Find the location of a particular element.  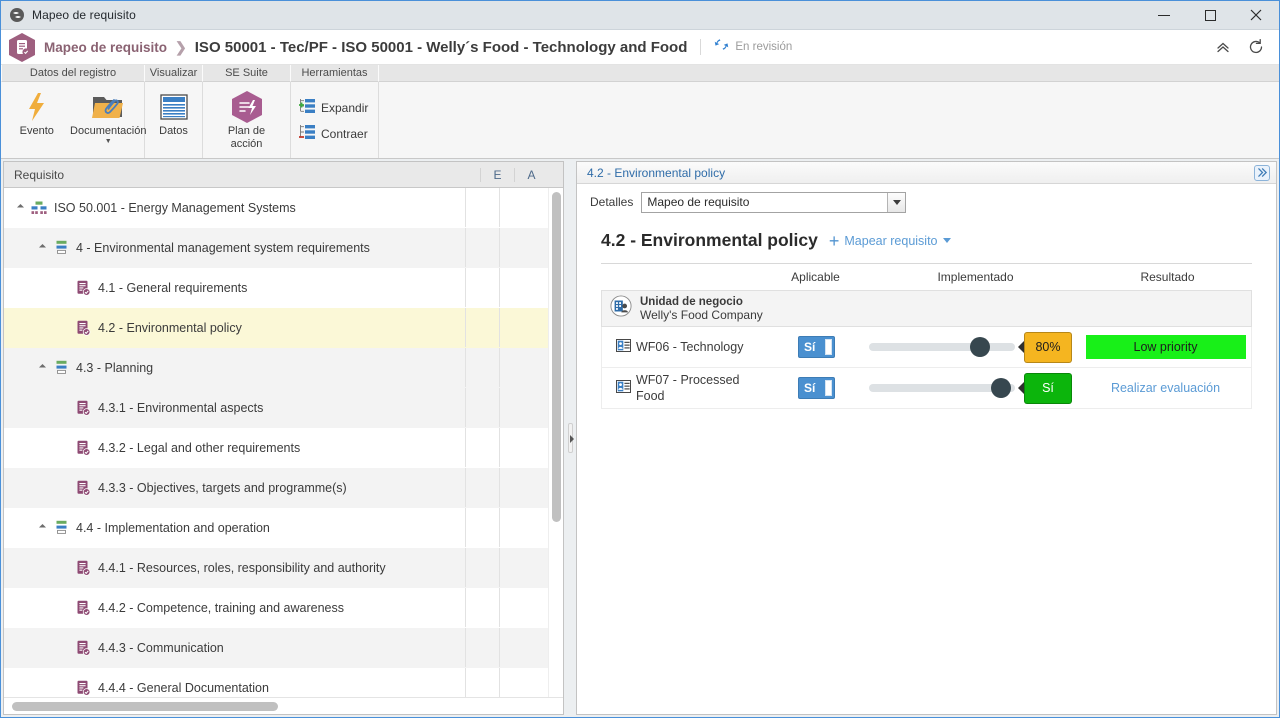

slider-track is located at coordinates (942, 347).